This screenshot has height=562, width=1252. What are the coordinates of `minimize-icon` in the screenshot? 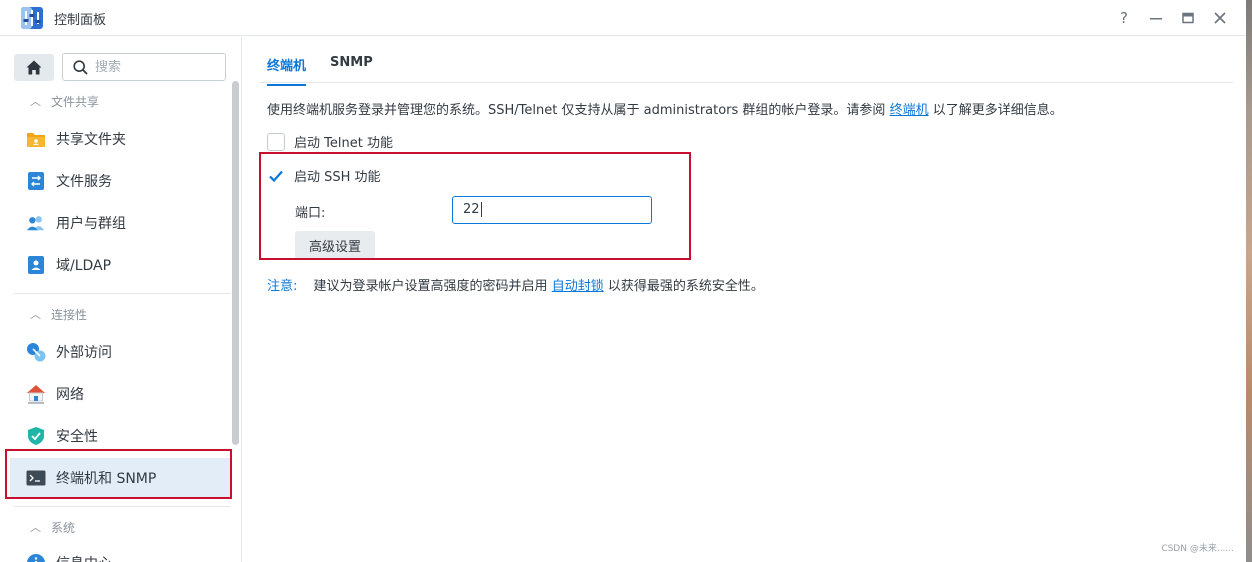 It's located at (1156, 19).